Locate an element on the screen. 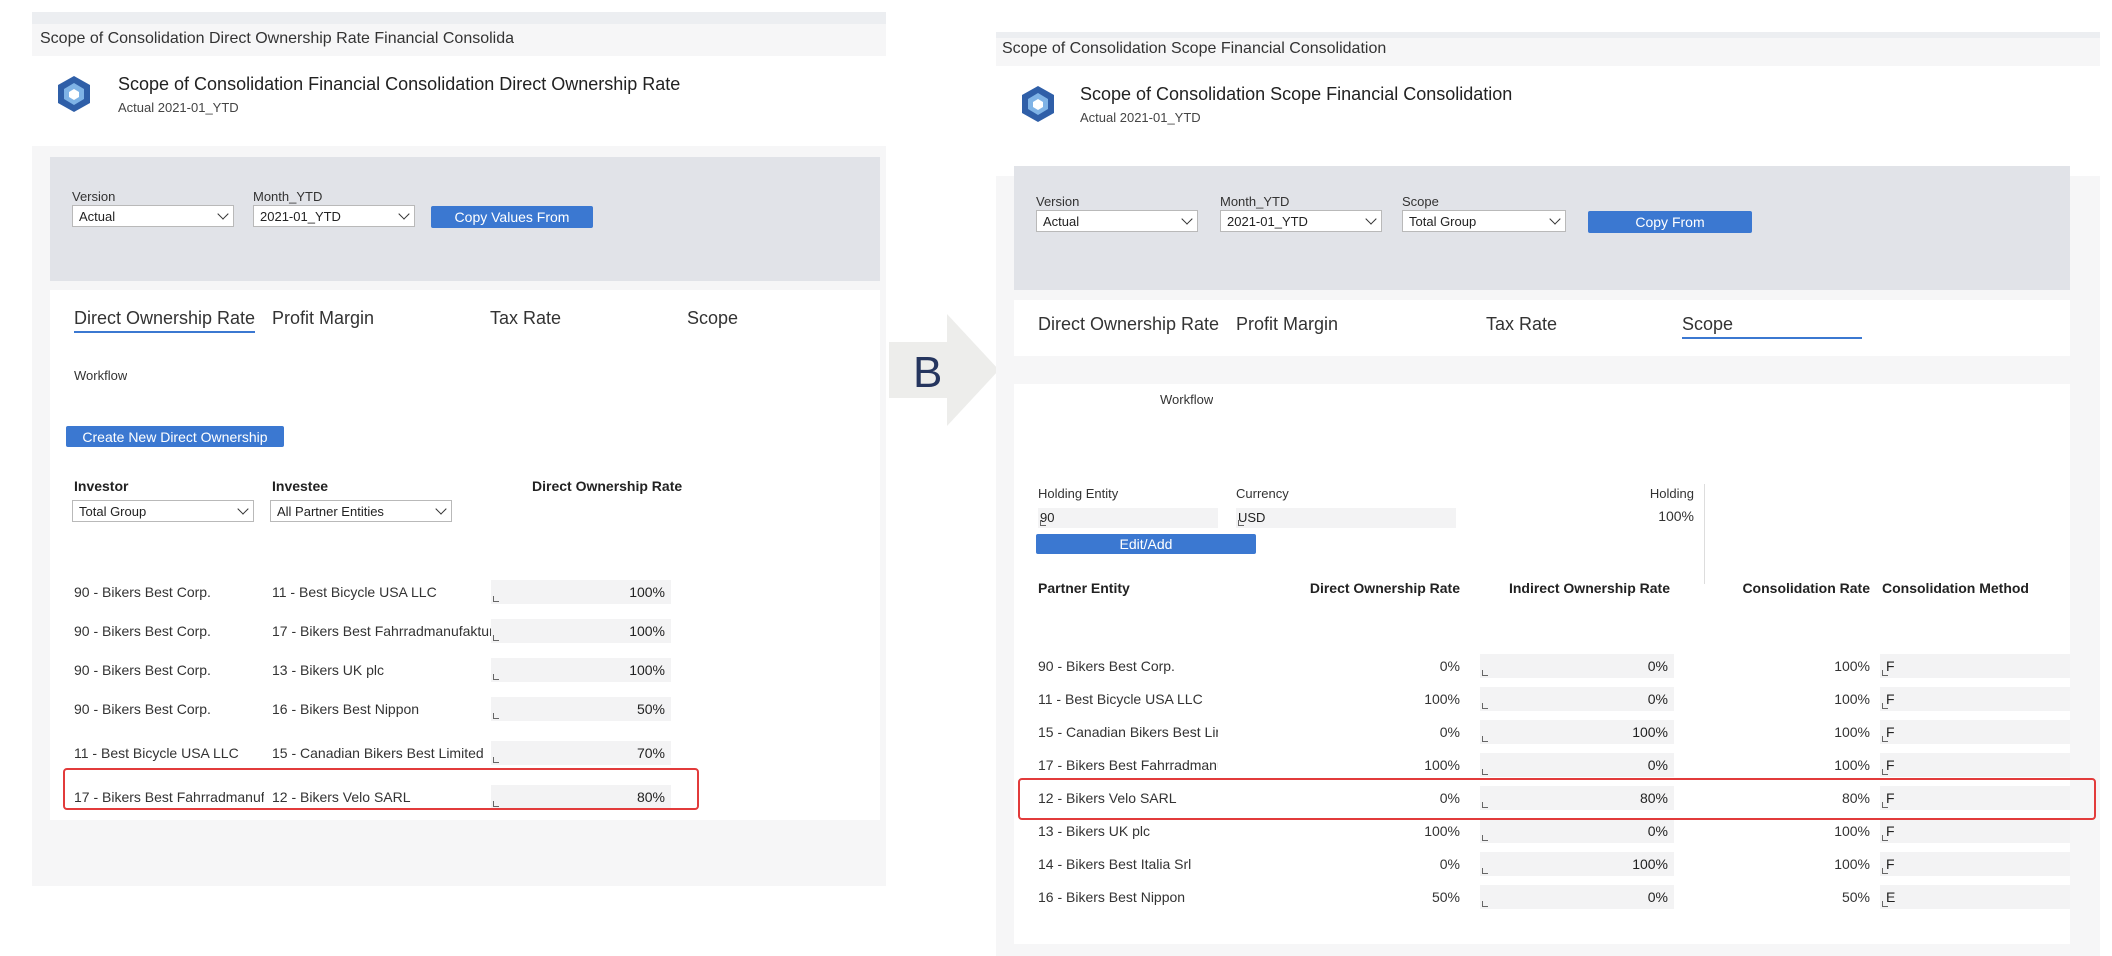 Image resolution: width=2112 pixels, height=956 pixels. holding-value: 100% is located at coordinates (1676, 516).